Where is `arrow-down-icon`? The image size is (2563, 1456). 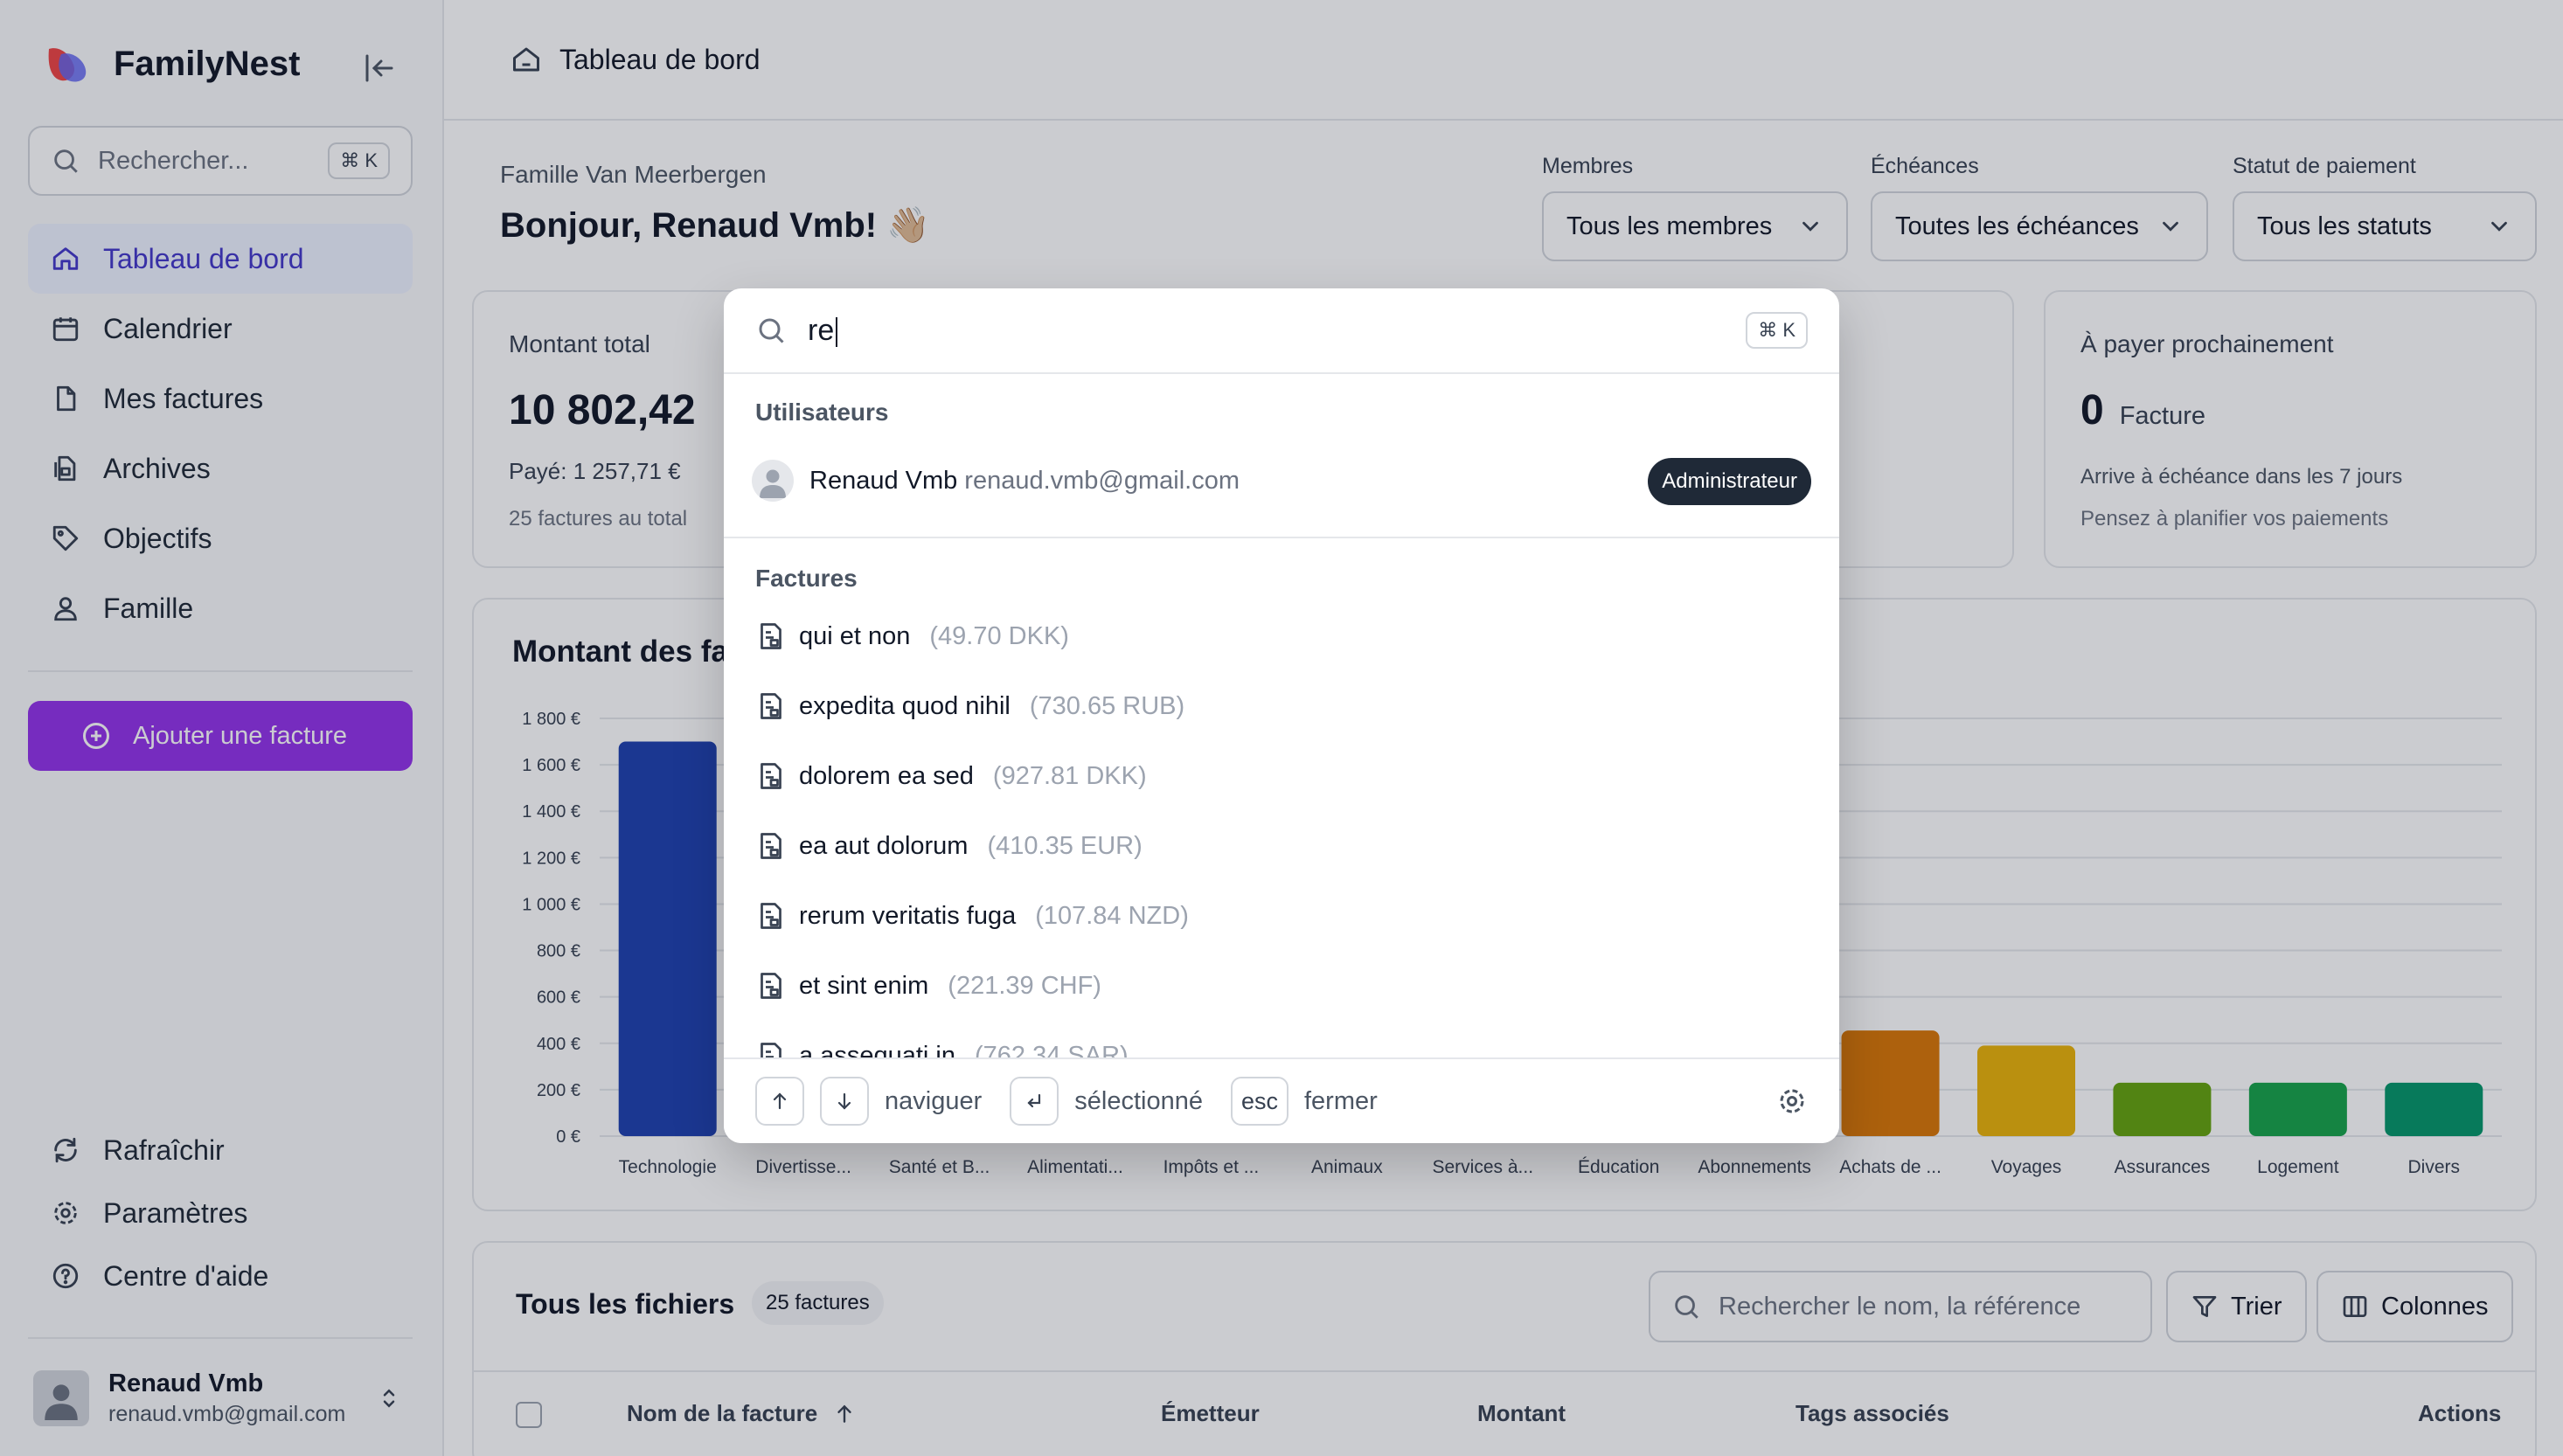
arrow-down-icon is located at coordinates (844, 1101).